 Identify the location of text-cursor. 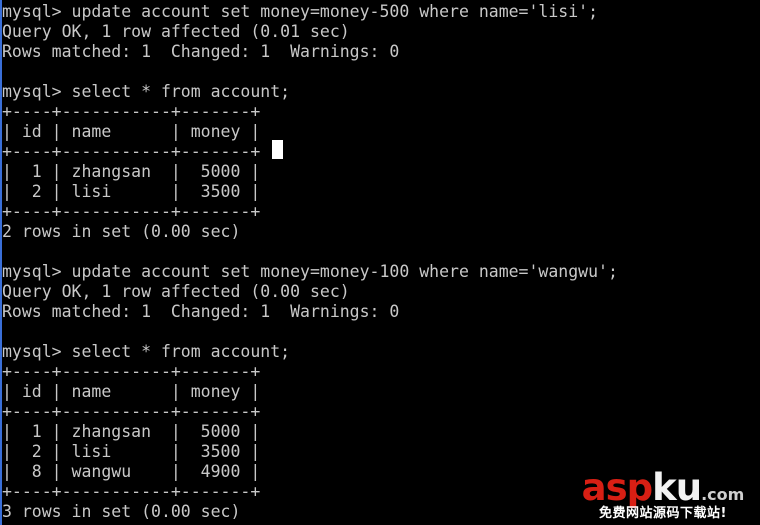
(277, 149).